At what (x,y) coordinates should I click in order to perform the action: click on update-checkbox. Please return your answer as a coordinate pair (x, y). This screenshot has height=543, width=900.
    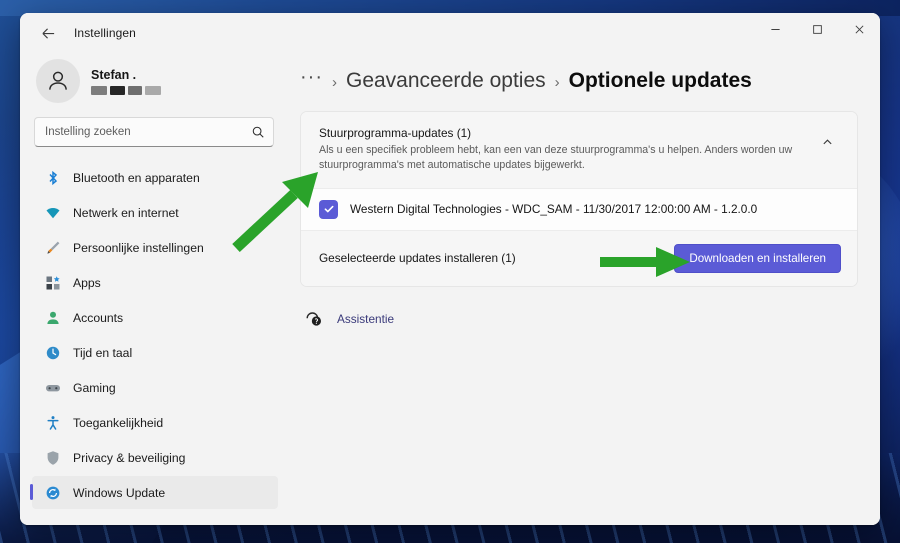
    Looking at the image, I should click on (328, 209).